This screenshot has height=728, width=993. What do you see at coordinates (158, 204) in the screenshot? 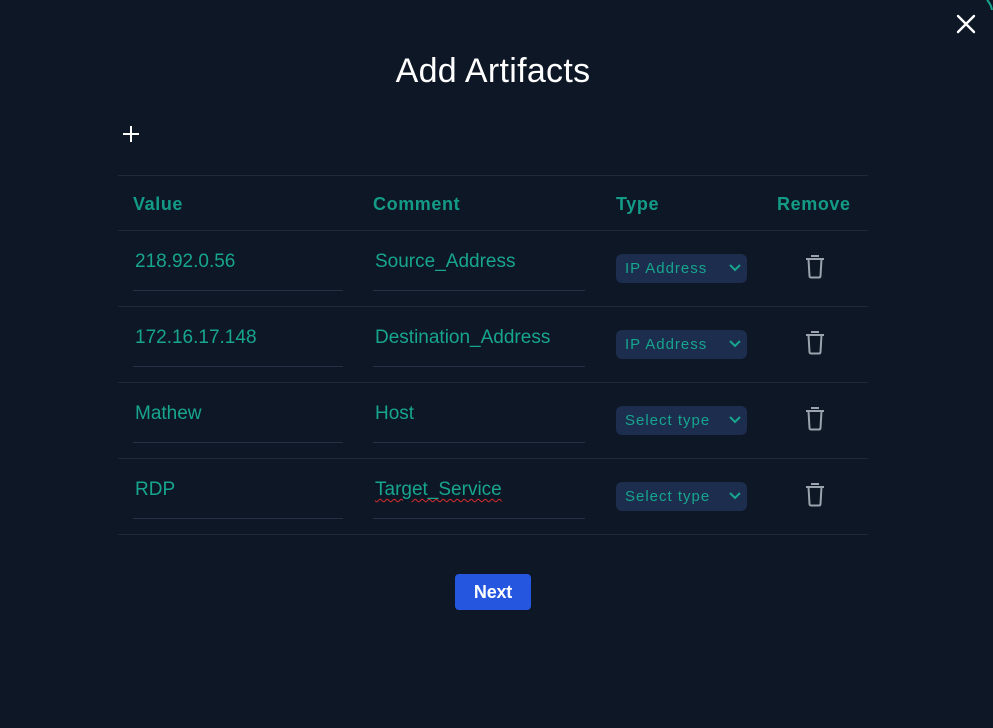
I see `header-value: Value` at bounding box center [158, 204].